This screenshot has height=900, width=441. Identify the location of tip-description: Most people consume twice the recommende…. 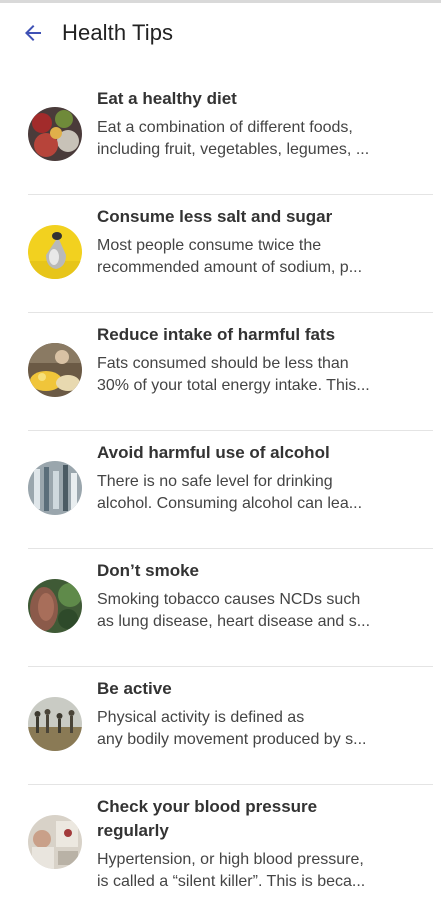
(230, 256).